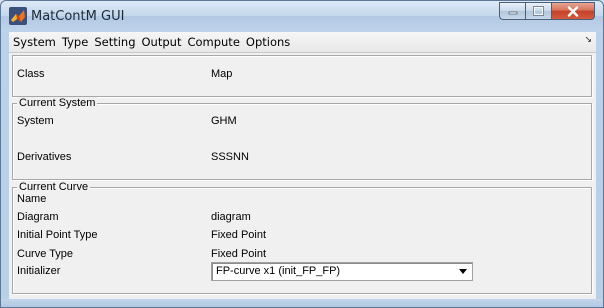 This screenshot has height=308, width=604. Describe the element at coordinates (31, 74) in the screenshot. I see `class-label: Class` at that location.